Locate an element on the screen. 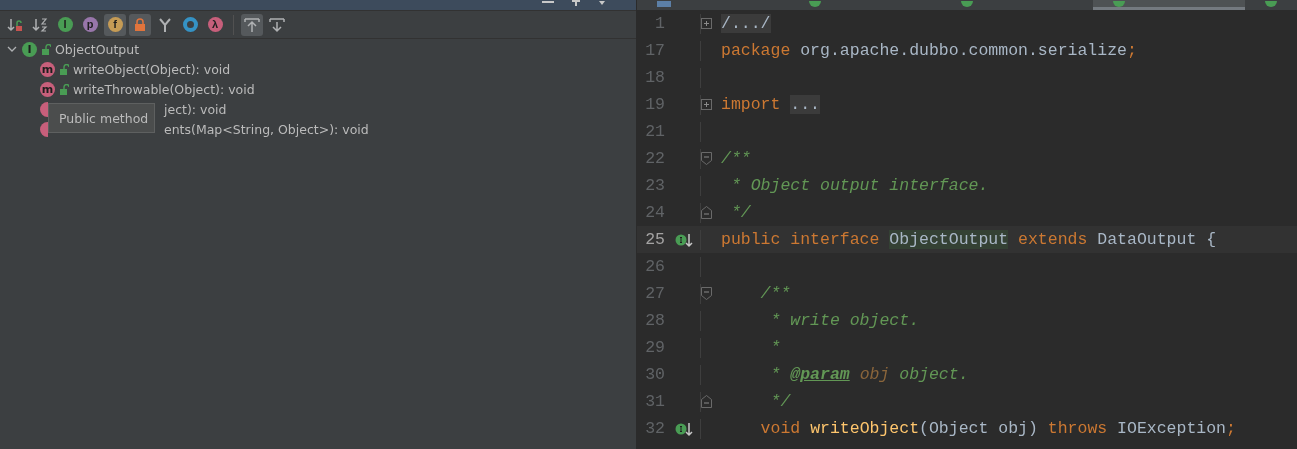 The width and height of the screenshot is (1297, 449). tree-item: ents(Map<String, Object>): void is located at coordinates (266, 129).